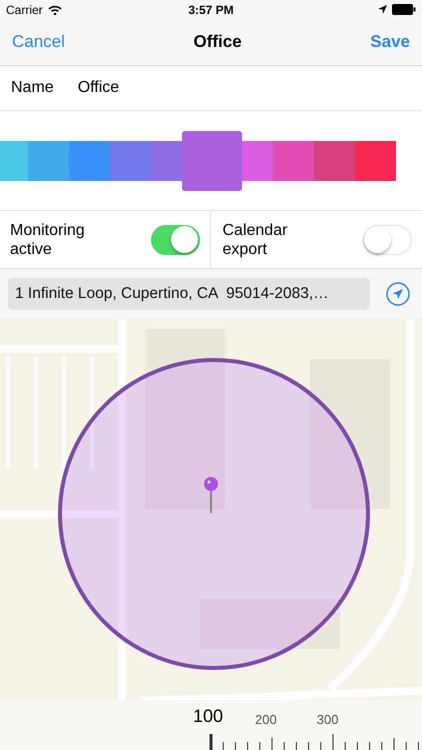 The height and width of the screenshot is (750, 422). I want to click on toggle-label: Calendar export, so click(255, 239).